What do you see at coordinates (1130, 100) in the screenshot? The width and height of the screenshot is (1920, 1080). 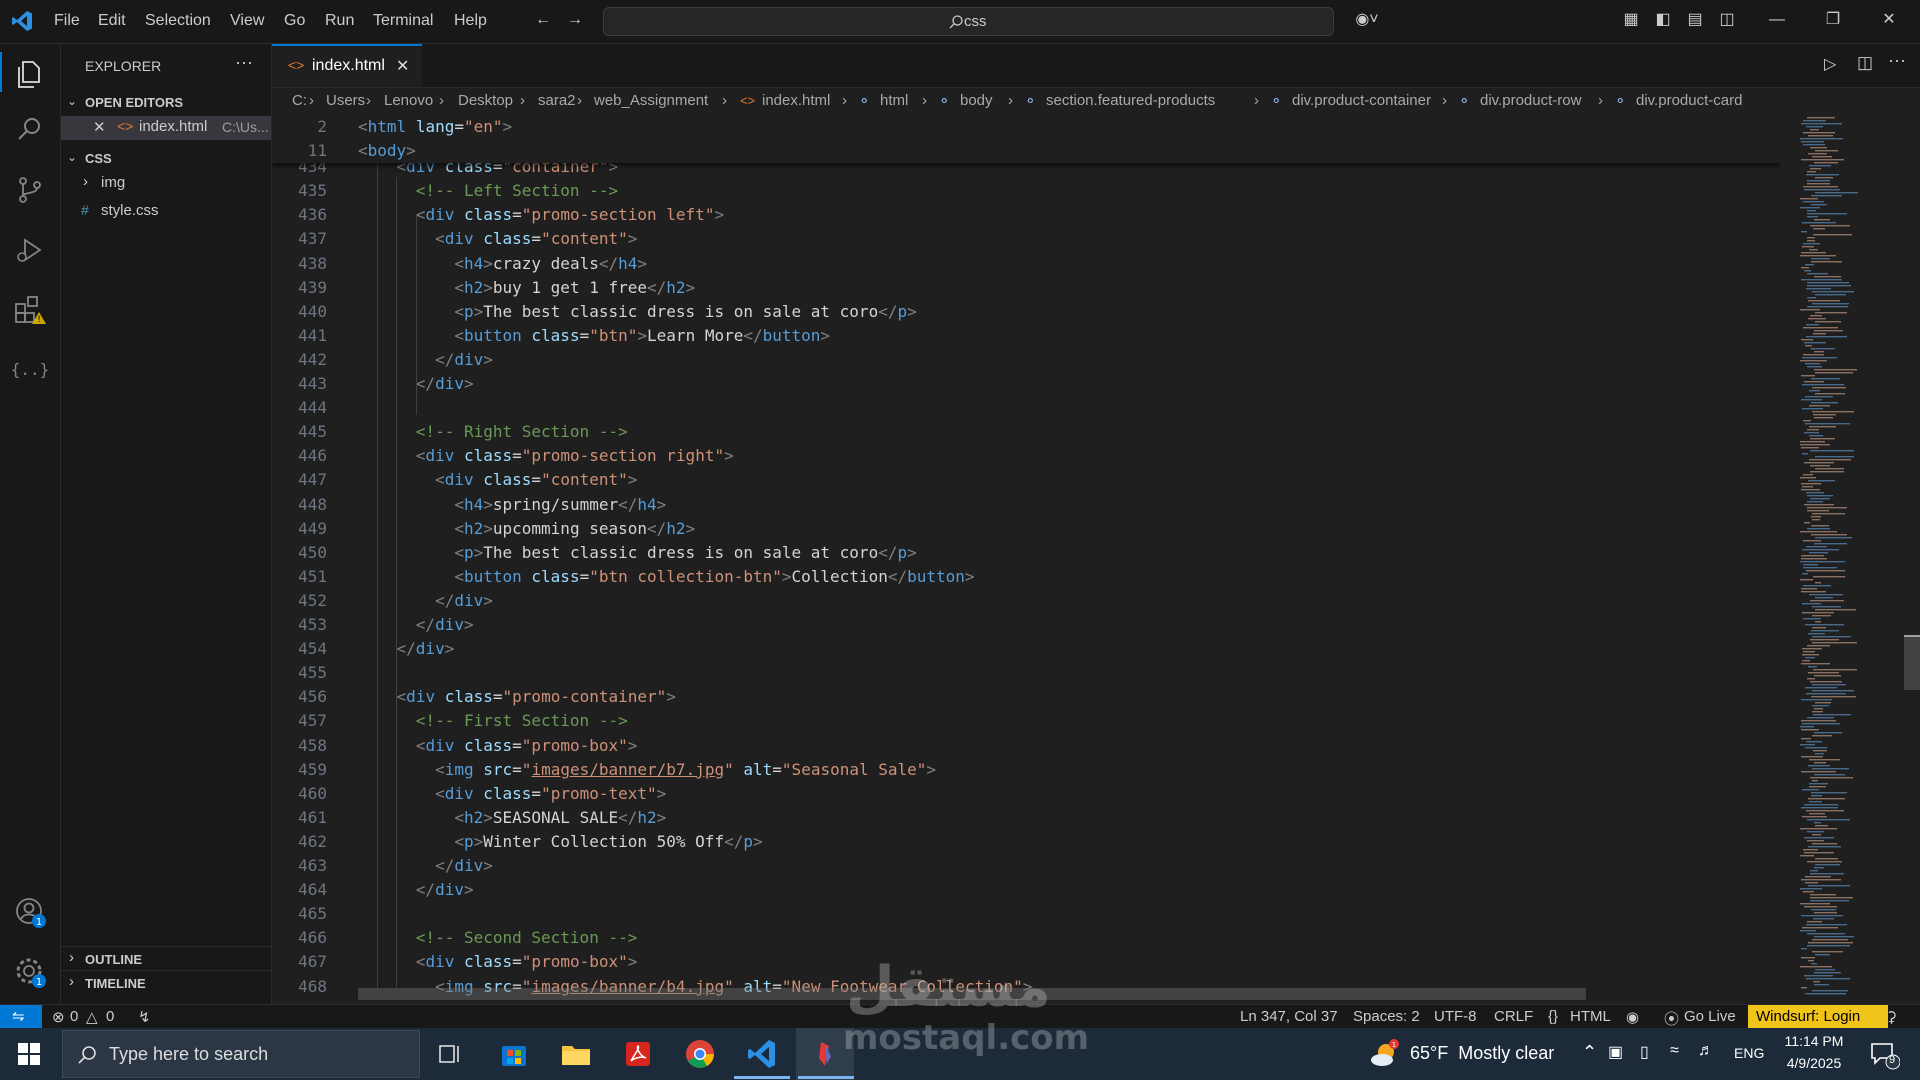 I see `crumb-section: section.featured-products` at bounding box center [1130, 100].